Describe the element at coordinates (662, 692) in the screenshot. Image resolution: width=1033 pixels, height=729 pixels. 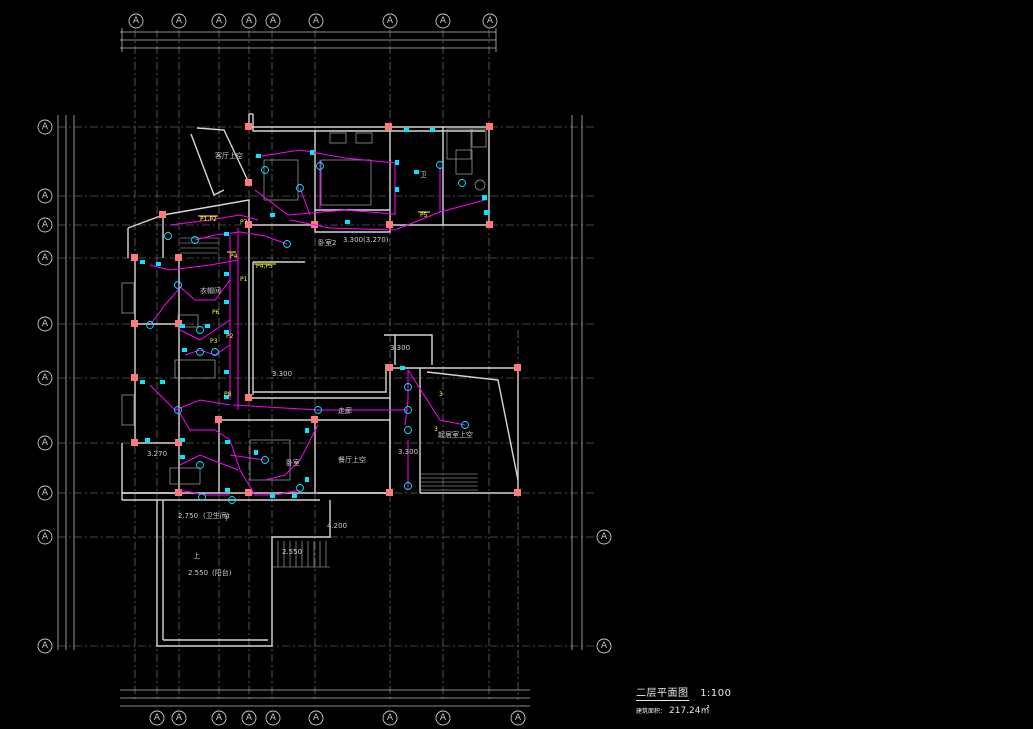
I see `drawing-title: 二层平面图` at that location.